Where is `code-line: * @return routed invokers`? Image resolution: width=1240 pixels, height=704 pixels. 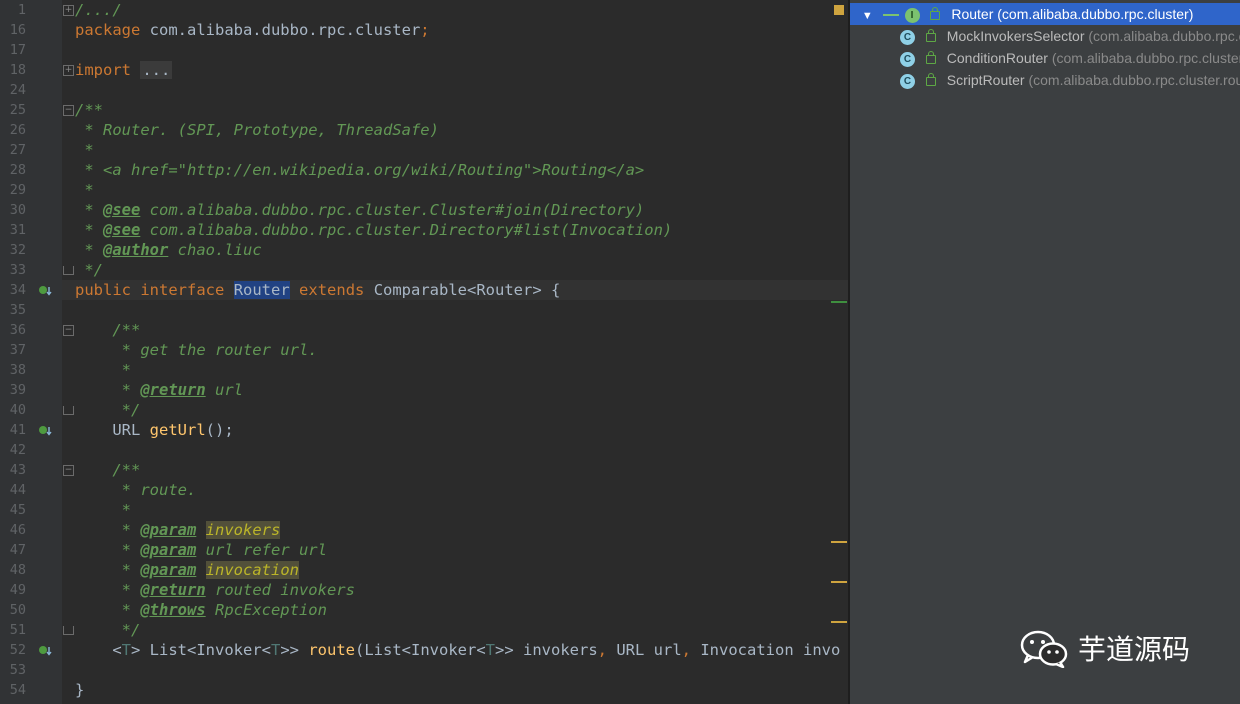
code-line: * @return routed invokers is located at coordinates (215, 590).